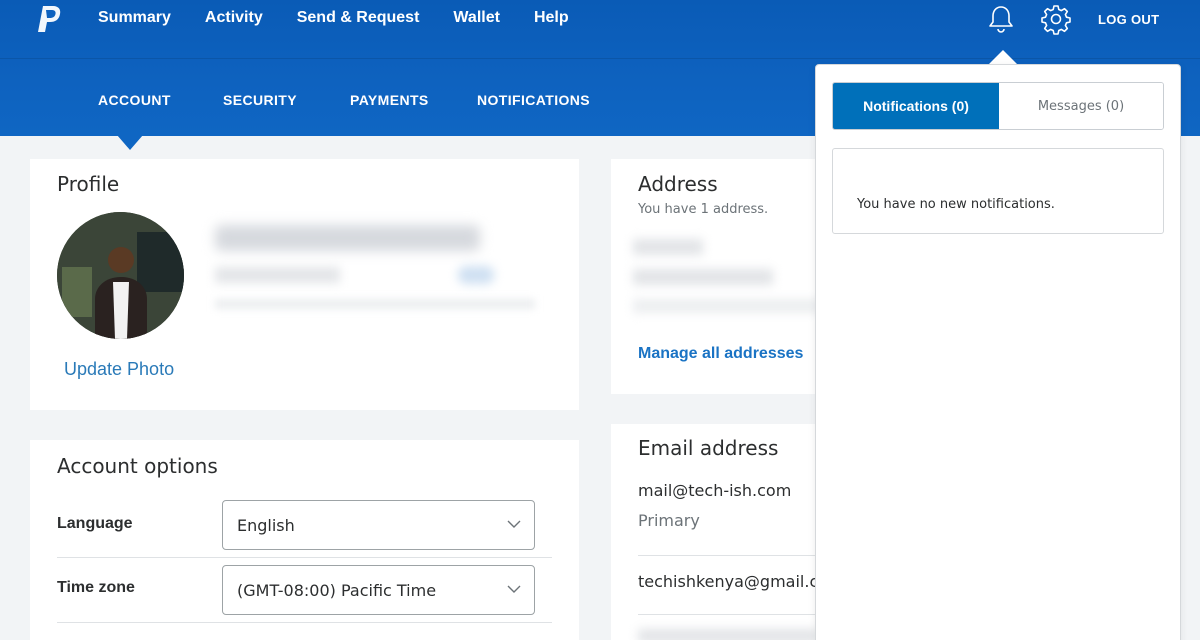 Image resolution: width=1200 pixels, height=640 pixels. Describe the element at coordinates (1001, 19) in the screenshot. I see `bell-icon` at that location.